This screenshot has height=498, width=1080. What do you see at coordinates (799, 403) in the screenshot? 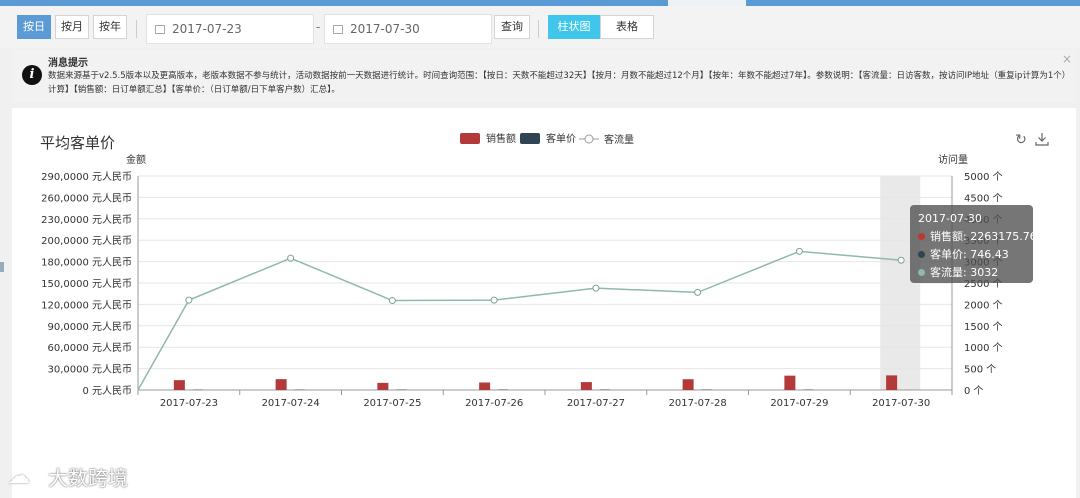
I see `x-tick-label: 2017-07-29` at bounding box center [799, 403].